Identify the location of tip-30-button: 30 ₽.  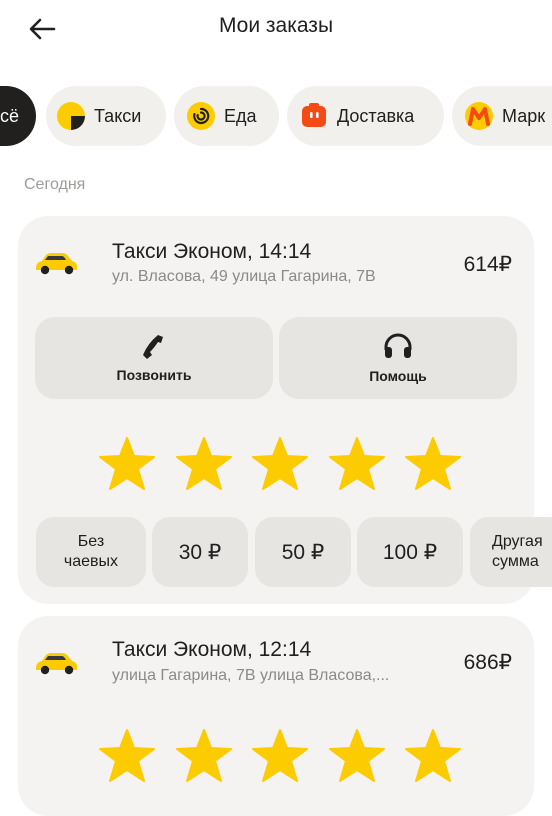
(200, 552).